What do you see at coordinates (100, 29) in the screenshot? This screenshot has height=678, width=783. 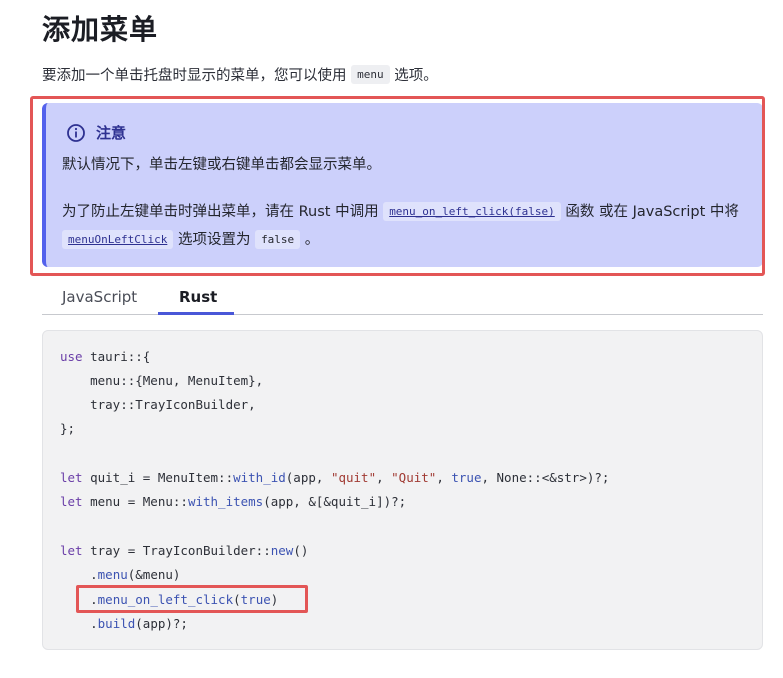 I see `page-heading: 添加菜单` at bounding box center [100, 29].